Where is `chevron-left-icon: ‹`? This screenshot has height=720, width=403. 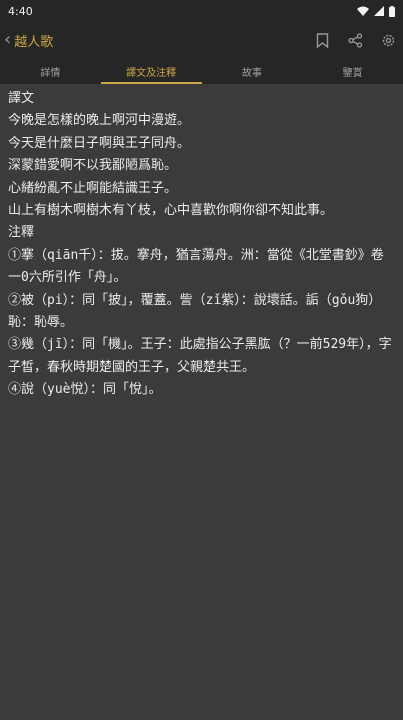
chevron-left-icon: ‹ is located at coordinates (8, 39).